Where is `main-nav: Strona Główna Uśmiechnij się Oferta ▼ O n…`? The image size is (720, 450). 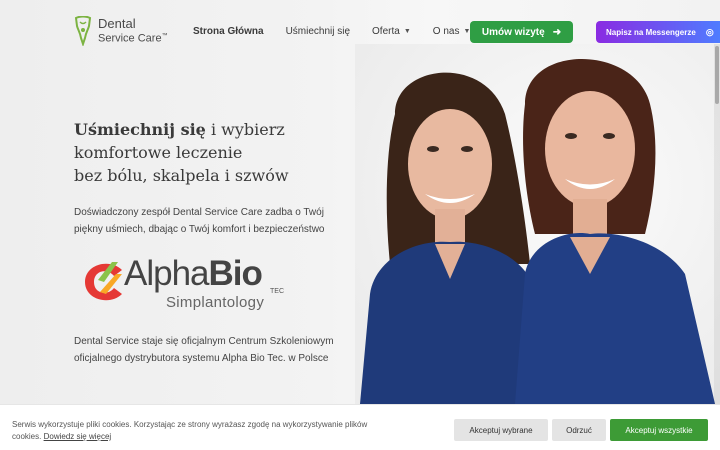
main-nav: Strona Główna Uśmiechnij się Oferta ▼ O n… is located at coordinates (342, 31).